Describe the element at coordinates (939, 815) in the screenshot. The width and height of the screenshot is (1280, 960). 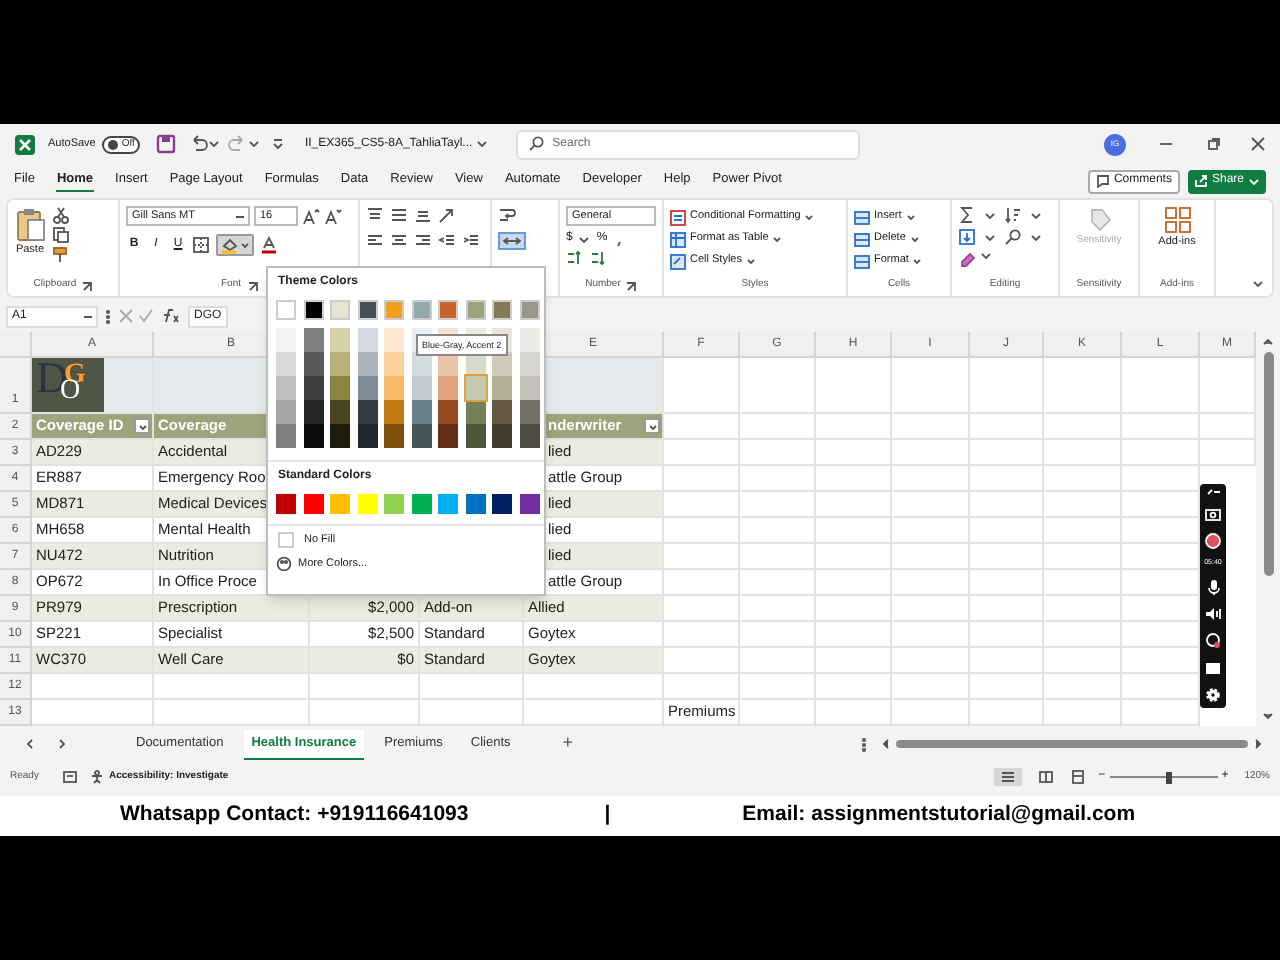
I see `email-text: Email: assignmentstutorial@gmail.com` at that location.